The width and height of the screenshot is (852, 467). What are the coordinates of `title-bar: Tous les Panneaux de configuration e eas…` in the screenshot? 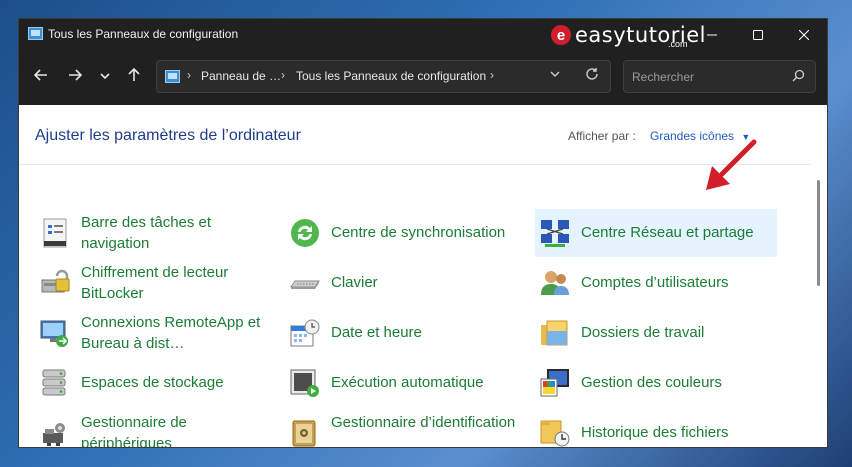 It's located at (423, 35).